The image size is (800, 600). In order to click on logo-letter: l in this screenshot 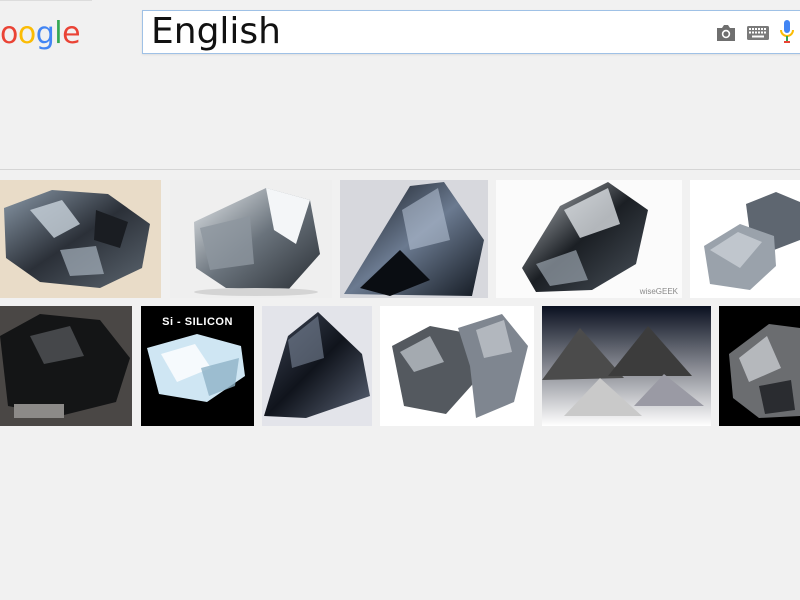, I will do `click(58, 33)`.